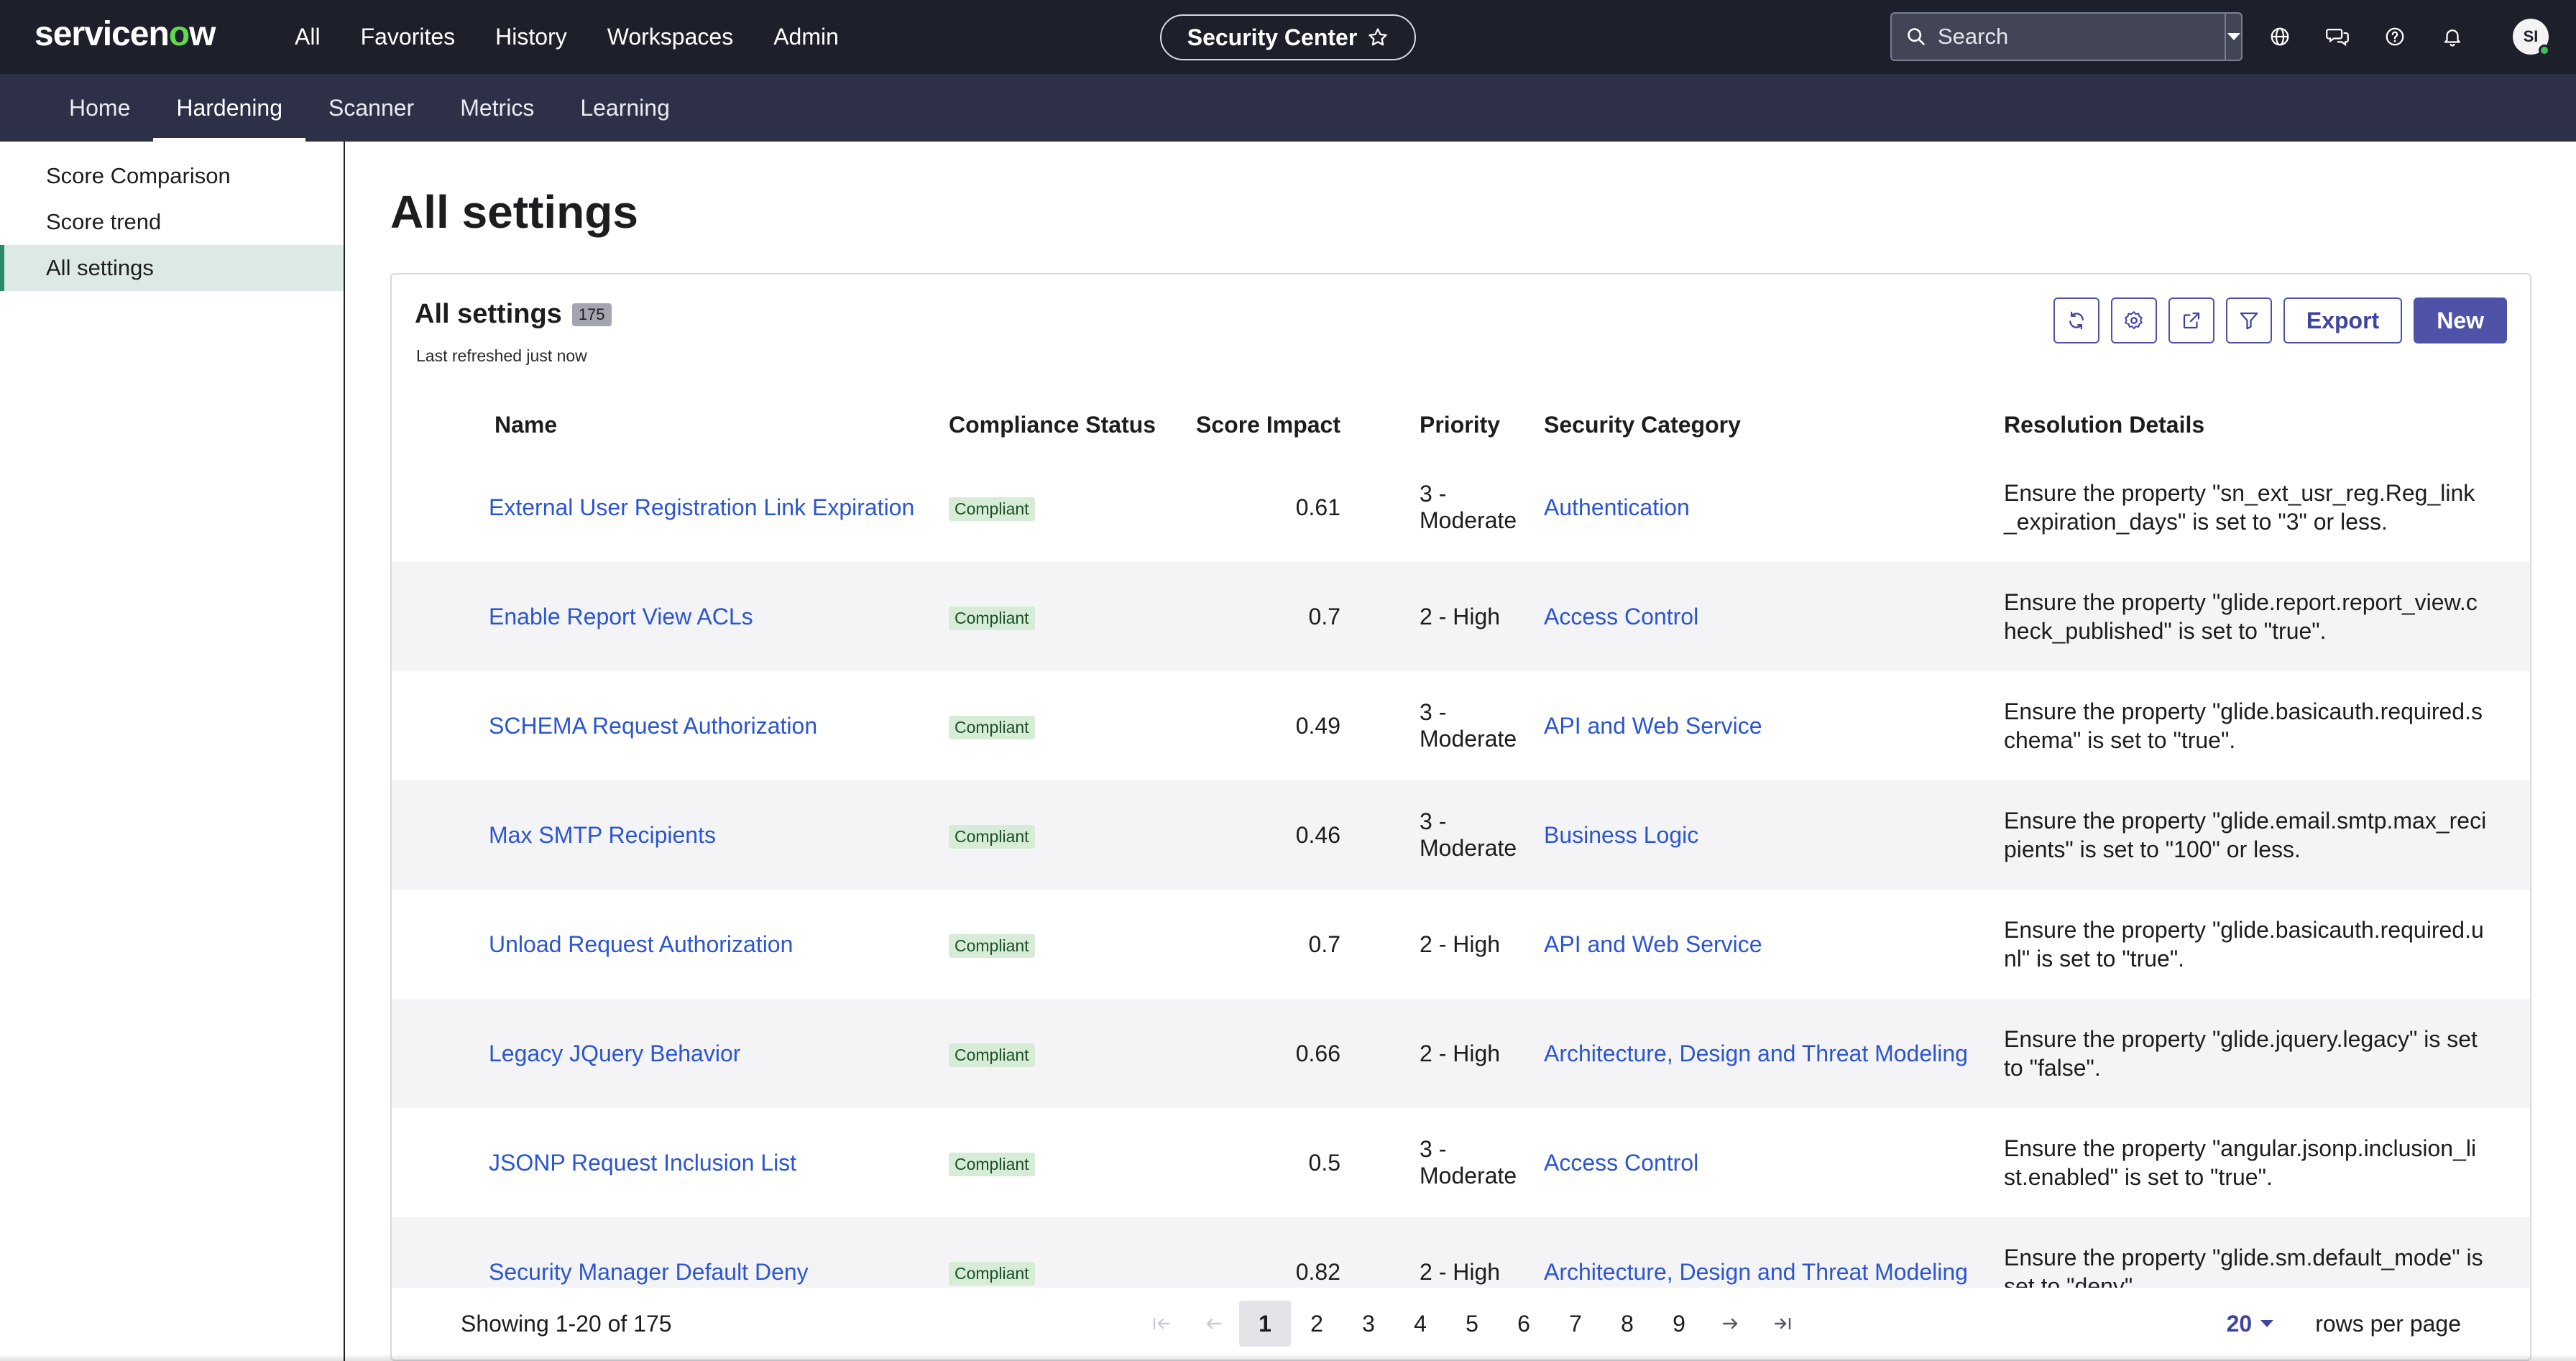  I want to click on rows-per-page-select: 20, so click(2251, 1324).